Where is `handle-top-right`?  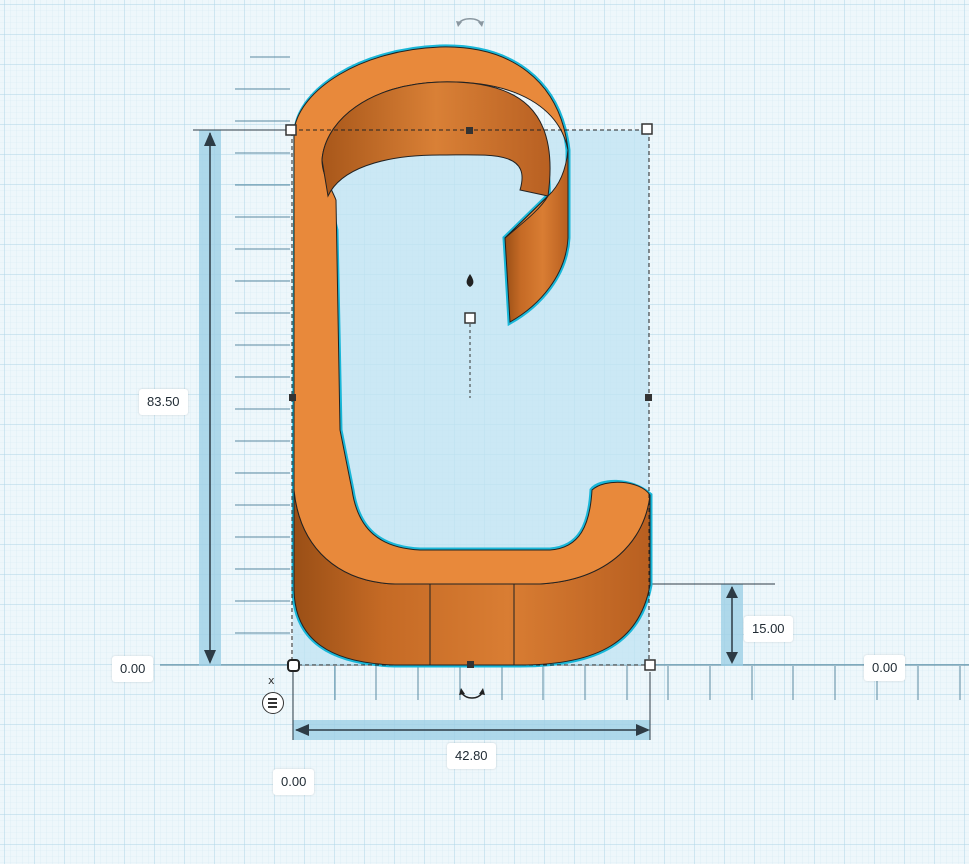 handle-top-right is located at coordinates (647, 129).